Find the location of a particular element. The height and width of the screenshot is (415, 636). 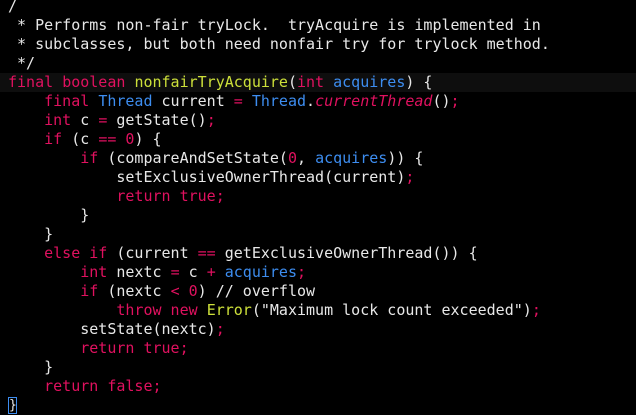

code-line: */ is located at coordinates (318, 63).